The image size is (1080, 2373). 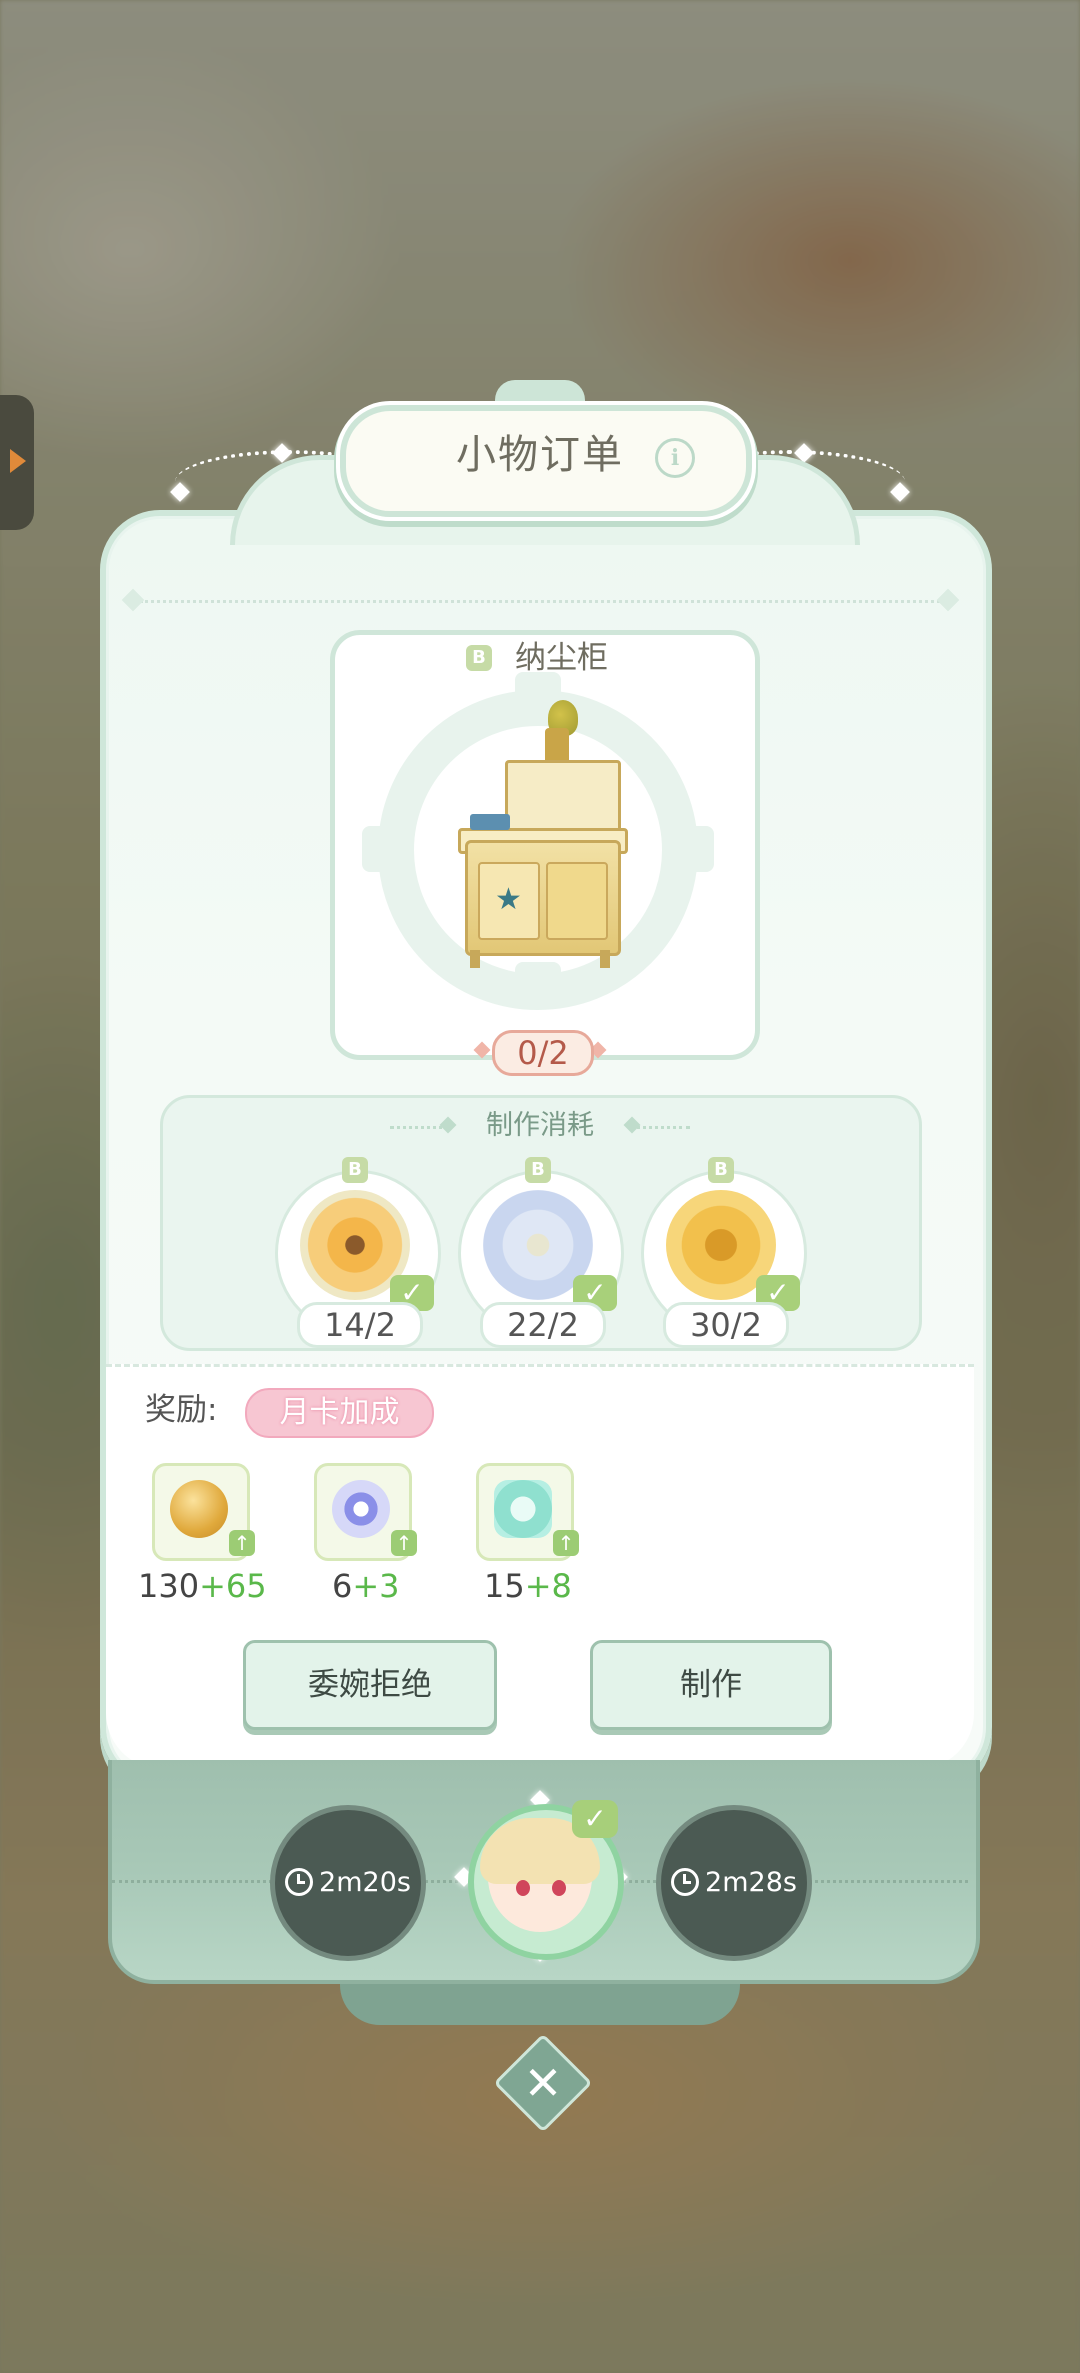 I want to click on reward-amount: 6+3, so click(x=366, y=1586).